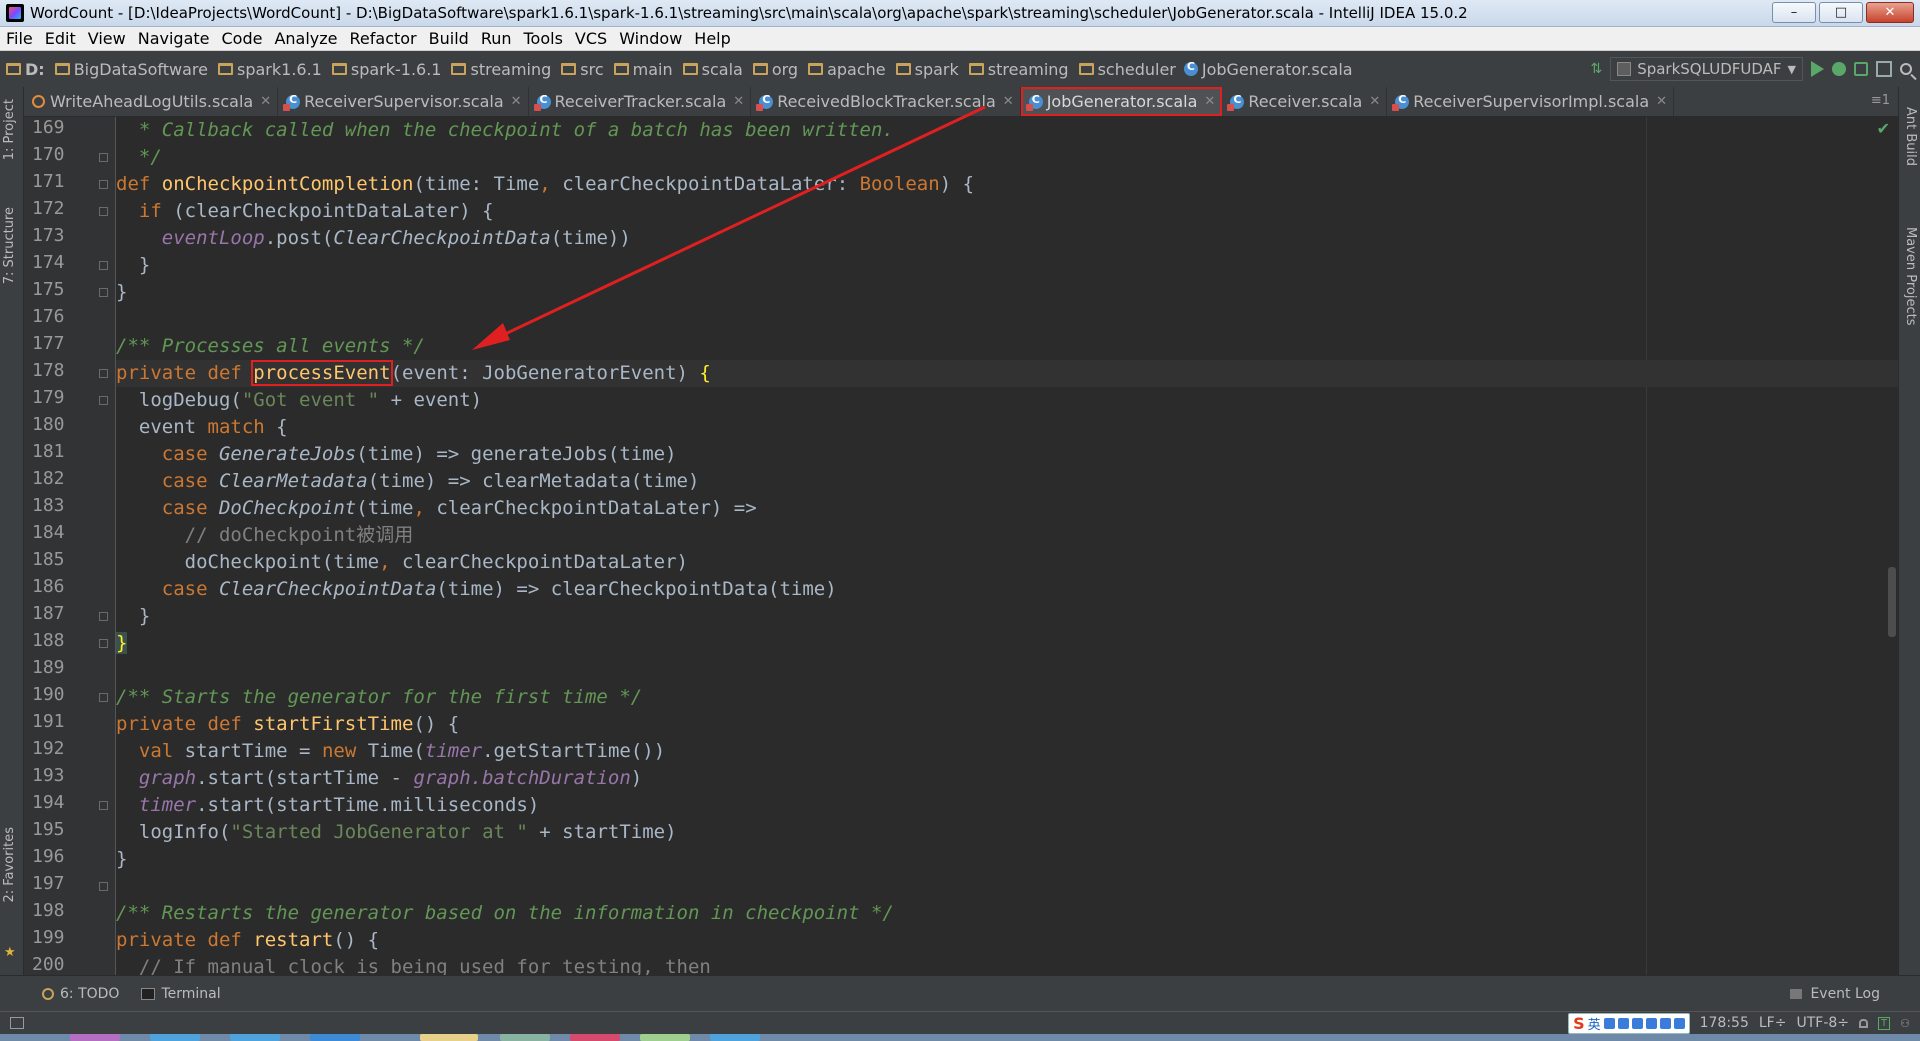 The image size is (1920, 1041). I want to click on breadcrumb-file: JobGenerator.scala, so click(1266, 69).